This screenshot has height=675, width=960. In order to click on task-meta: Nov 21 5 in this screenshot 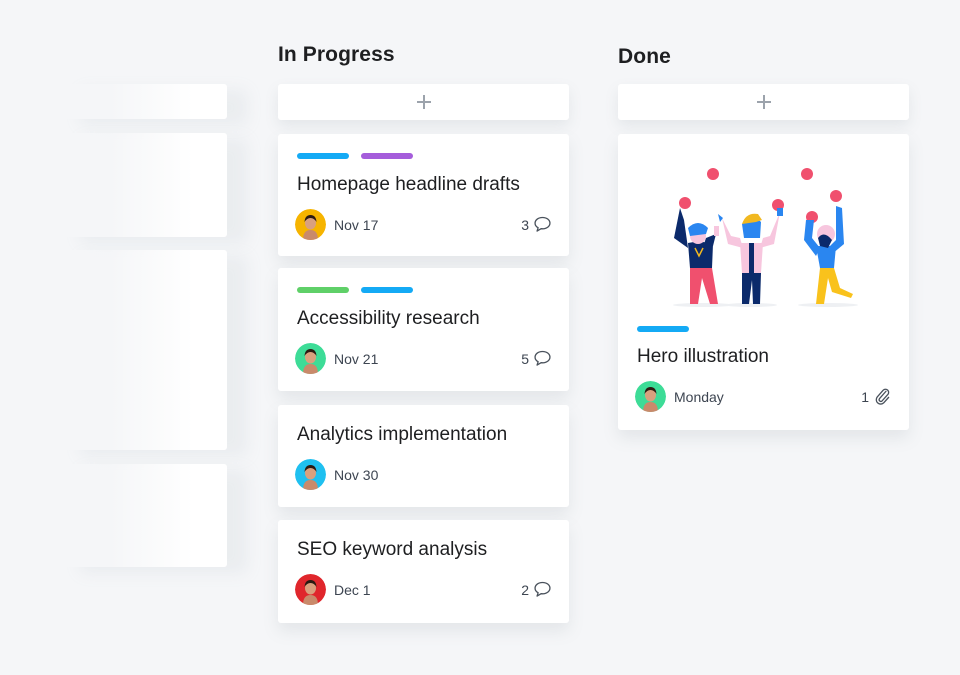, I will do `click(424, 358)`.